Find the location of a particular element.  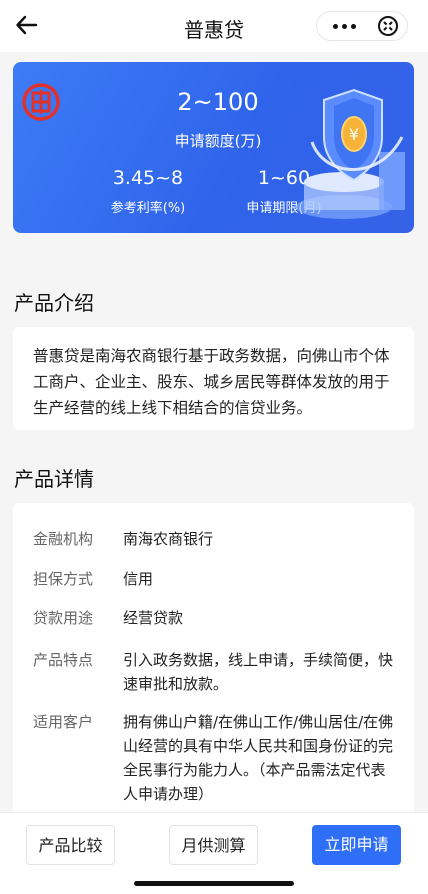

monthly-payment-calculator-button: 月供测算 is located at coordinates (213, 845).